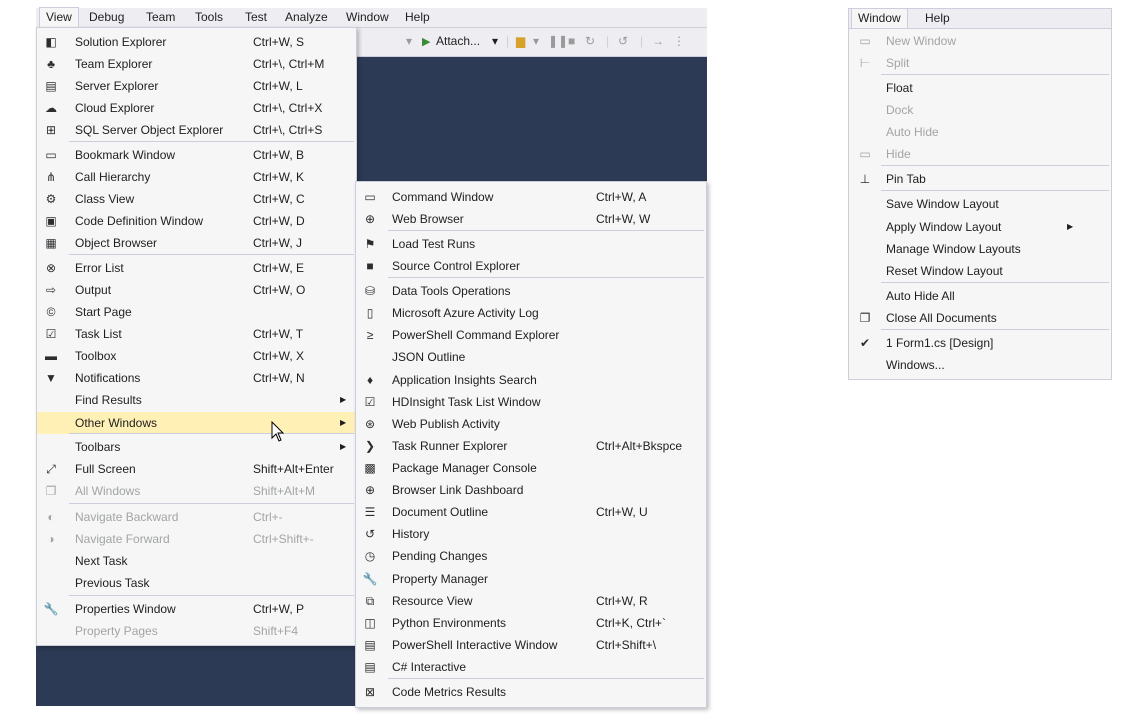 The width and height of the screenshot is (1136, 714). Describe the element at coordinates (531, 512) in the screenshot. I see `menu-item-document-outline: ☰ Document Outline Ctrl+W, U` at that location.